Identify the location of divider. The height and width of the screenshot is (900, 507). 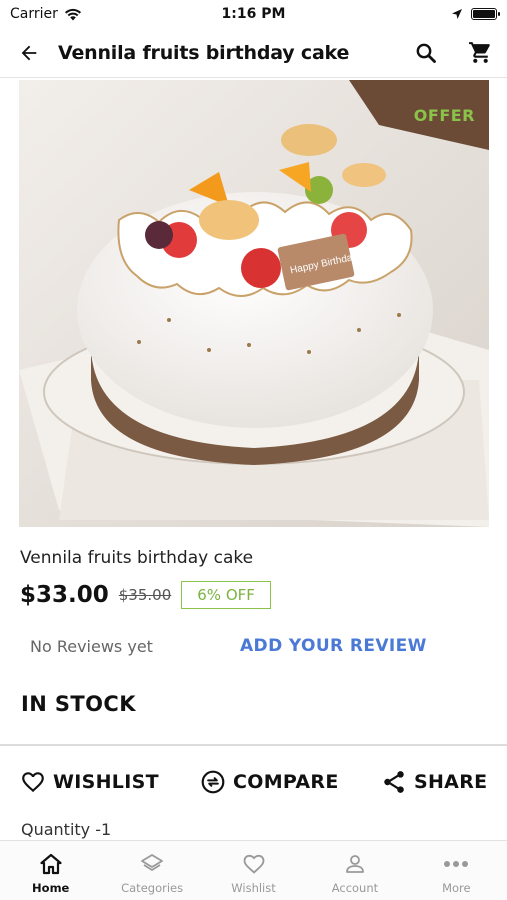
(253, 745).